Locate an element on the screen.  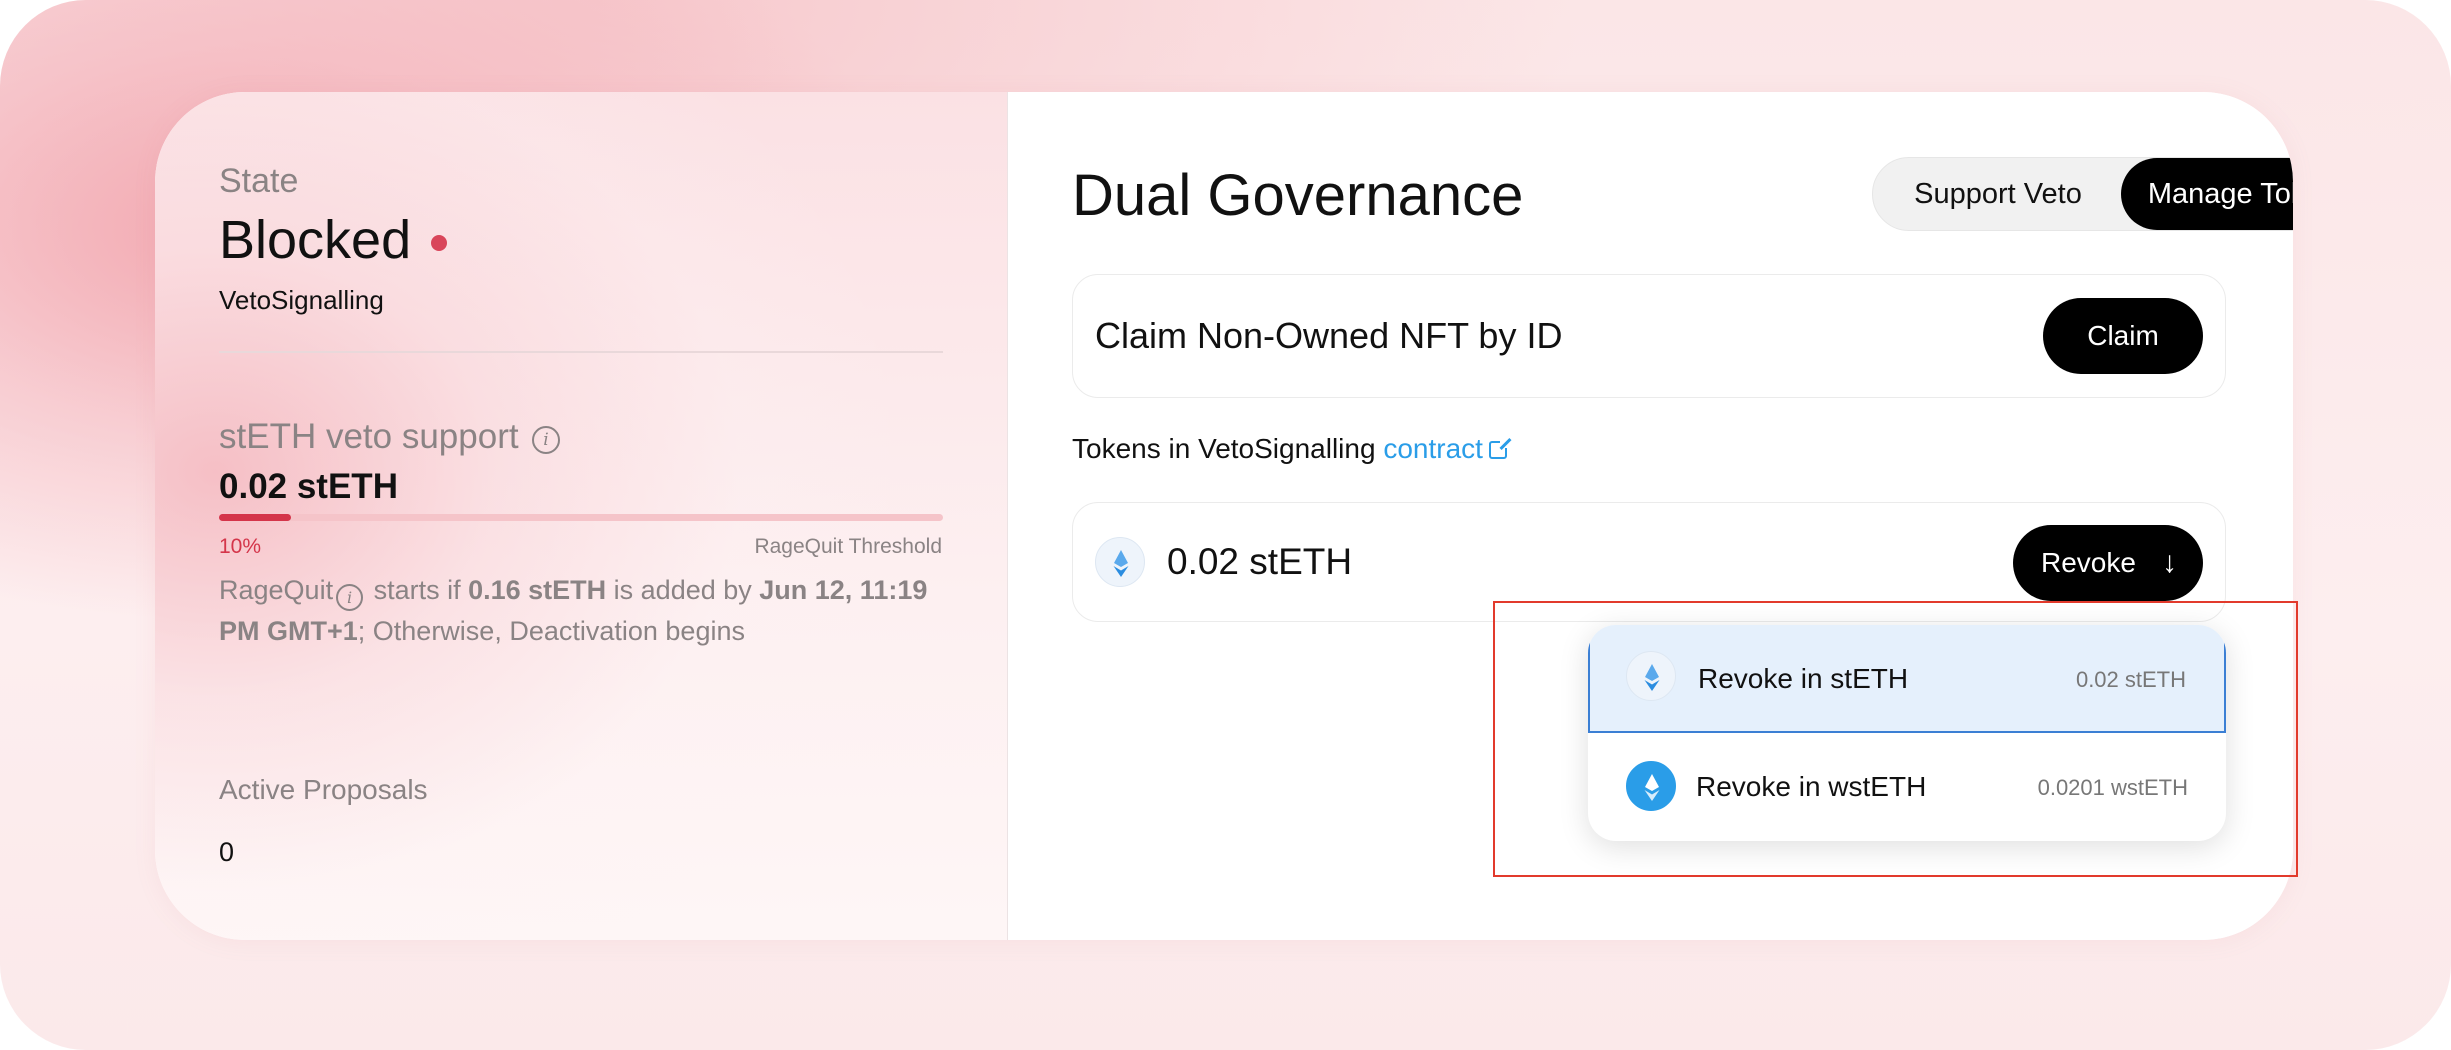
tab-switcher: Support Veto Manage Tokens is located at coordinates (2082, 194).